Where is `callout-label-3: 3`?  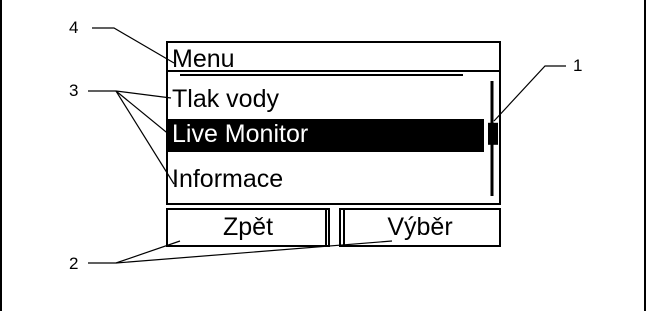 callout-label-3: 3 is located at coordinates (74, 90).